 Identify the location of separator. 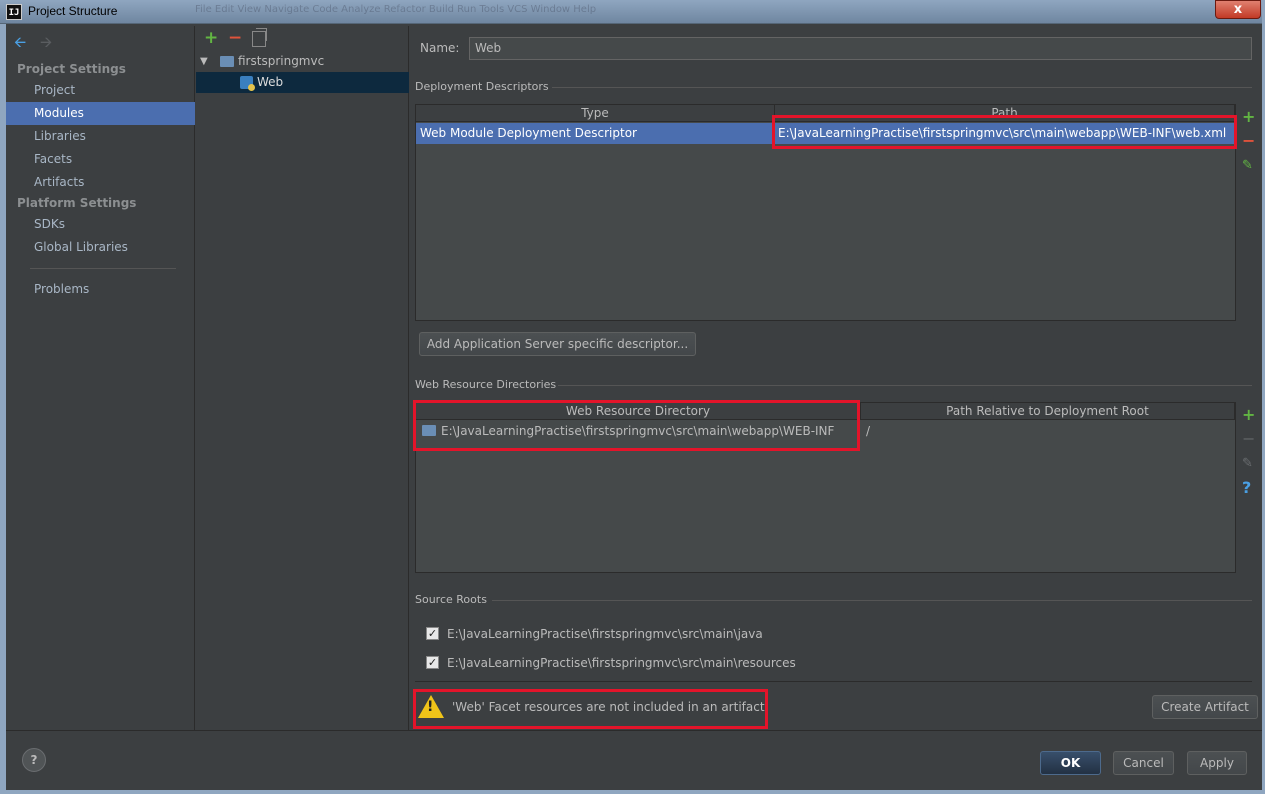
(833, 681).